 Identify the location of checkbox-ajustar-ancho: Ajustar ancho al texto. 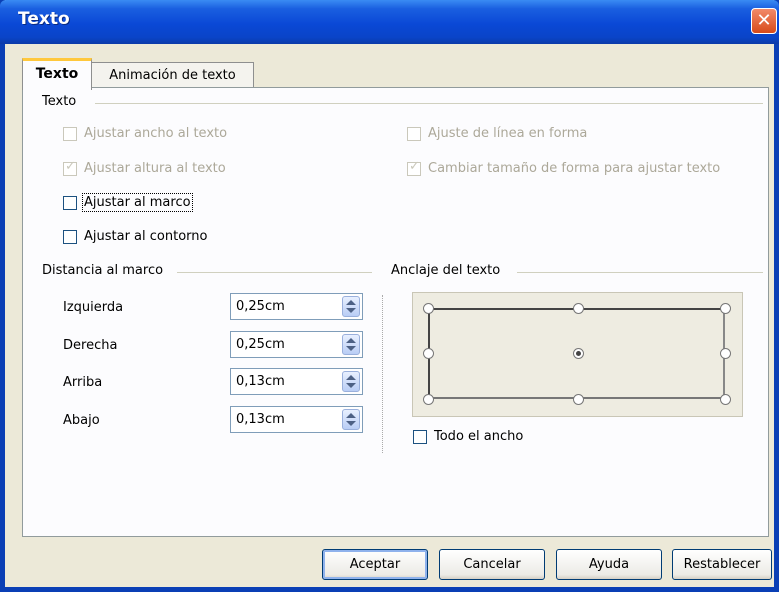
(145, 133).